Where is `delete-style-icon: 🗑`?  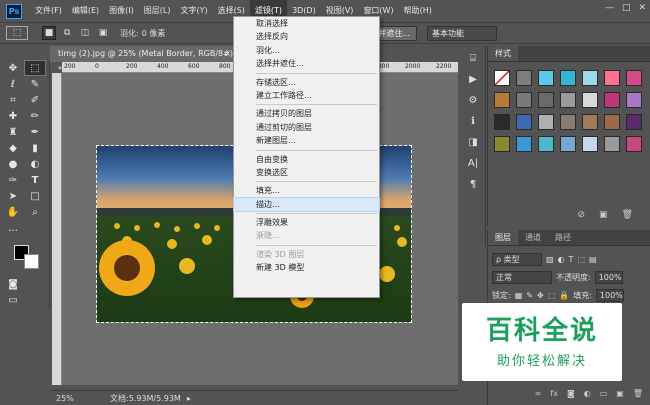 delete-style-icon: 🗑 is located at coordinates (627, 217).